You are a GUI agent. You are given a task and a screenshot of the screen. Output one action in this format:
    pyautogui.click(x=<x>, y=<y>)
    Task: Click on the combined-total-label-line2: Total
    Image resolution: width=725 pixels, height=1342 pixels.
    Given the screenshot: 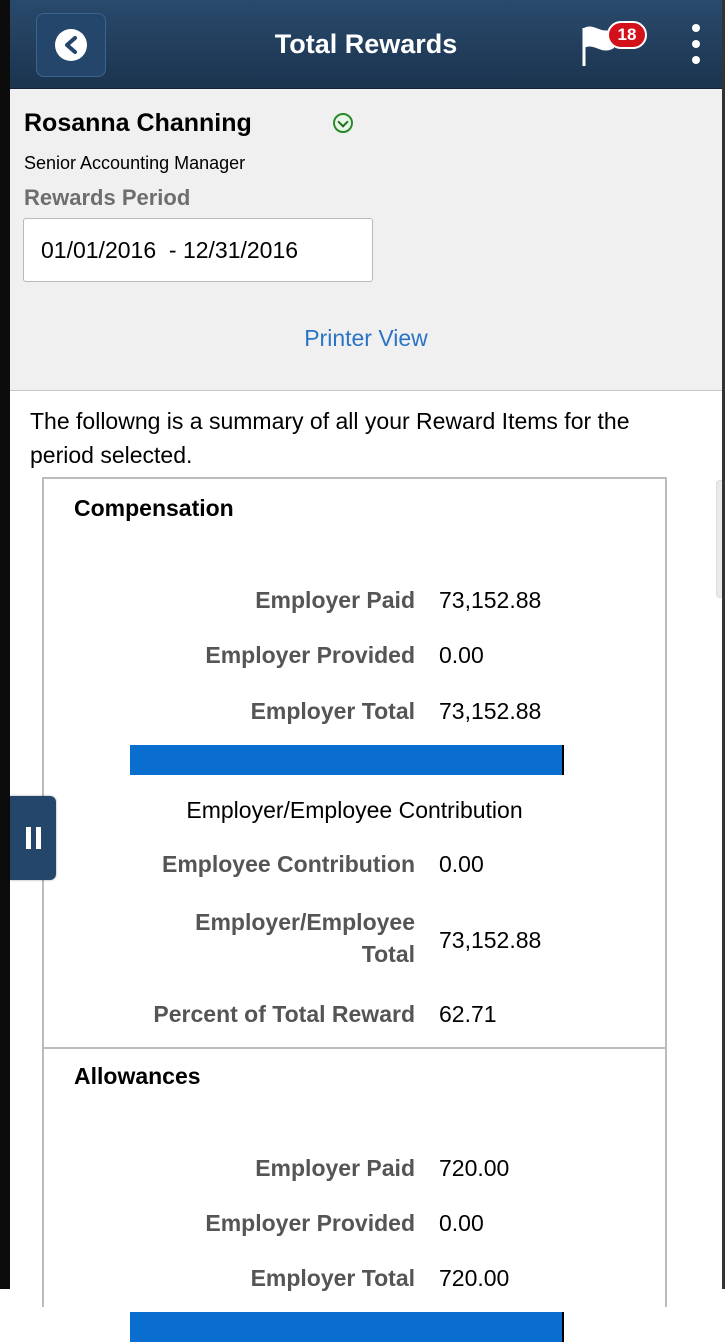 What is the action you would take?
    pyautogui.click(x=388, y=954)
    